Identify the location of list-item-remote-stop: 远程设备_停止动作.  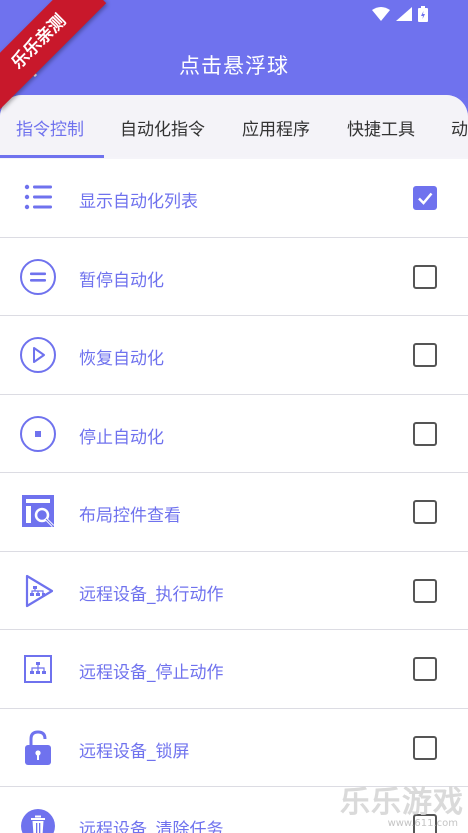
(234, 669).